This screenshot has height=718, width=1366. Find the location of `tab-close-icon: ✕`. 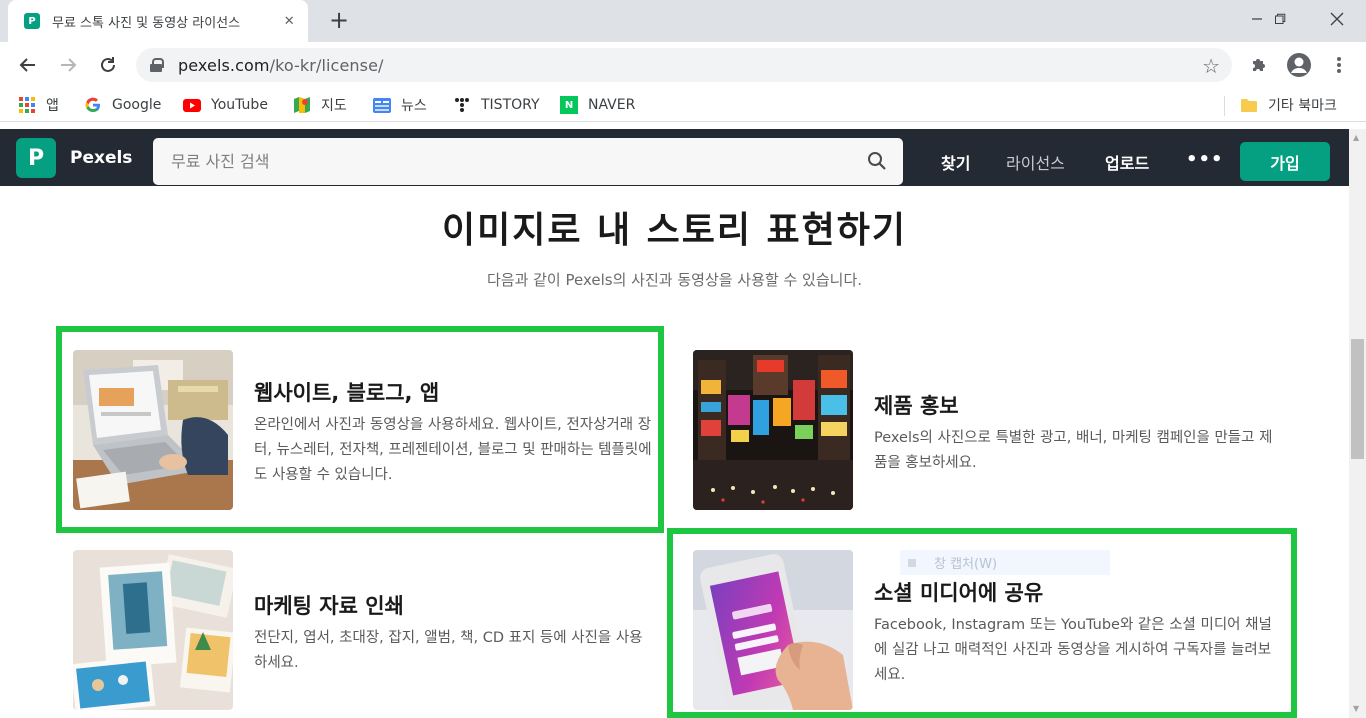

tab-close-icon: ✕ is located at coordinates (289, 21).